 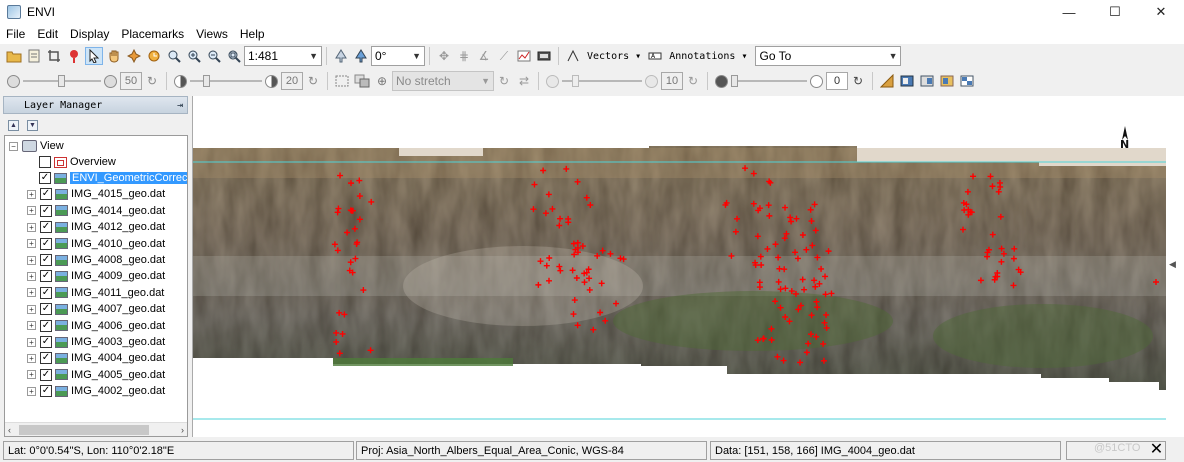 What do you see at coordinates (114, 56) in the screenshot?
I see `pan-icon` at bounding box center [114, 56].